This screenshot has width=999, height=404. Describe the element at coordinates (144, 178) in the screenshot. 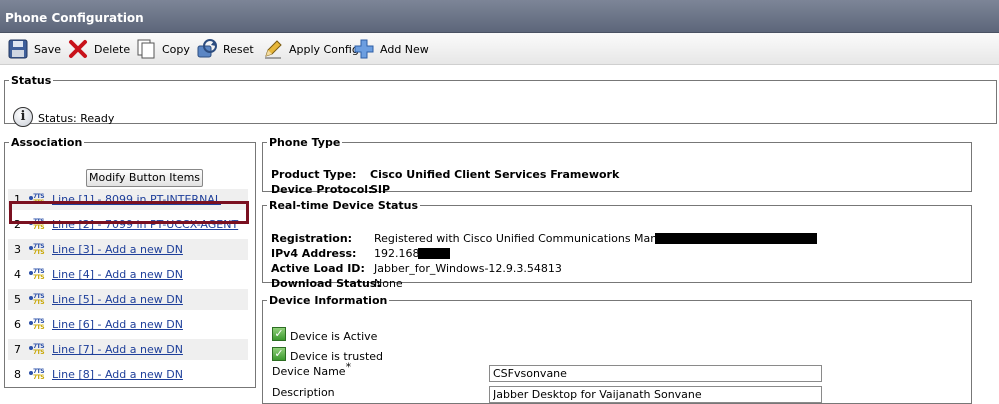

I see `modify-button-items-button: Modify Button Items` at that location.